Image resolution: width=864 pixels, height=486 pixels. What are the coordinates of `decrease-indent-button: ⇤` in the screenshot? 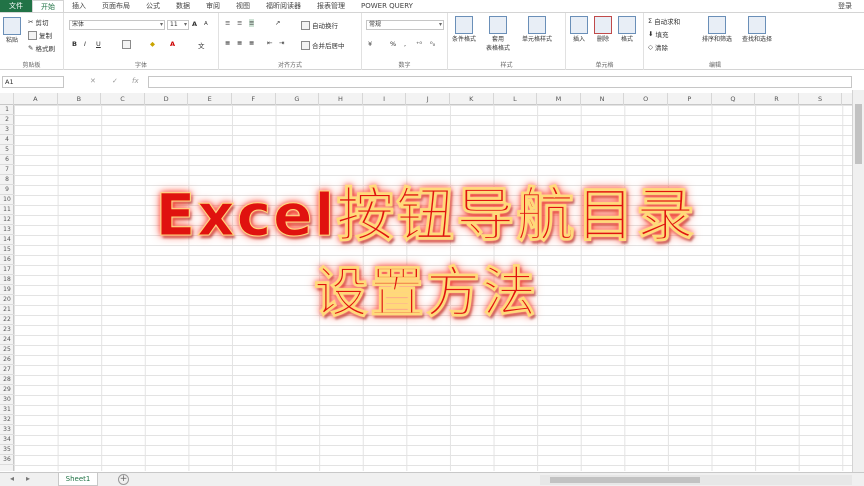 It's located at (269, 43).